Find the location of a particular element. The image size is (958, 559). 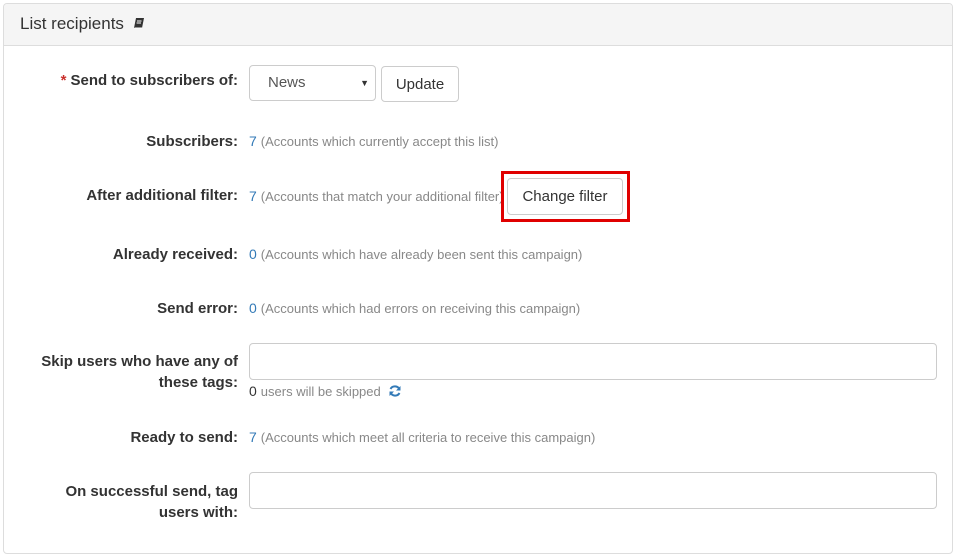

skip-tags-label: Skip users who have any of these tags: is located at coordinates (139, 372).